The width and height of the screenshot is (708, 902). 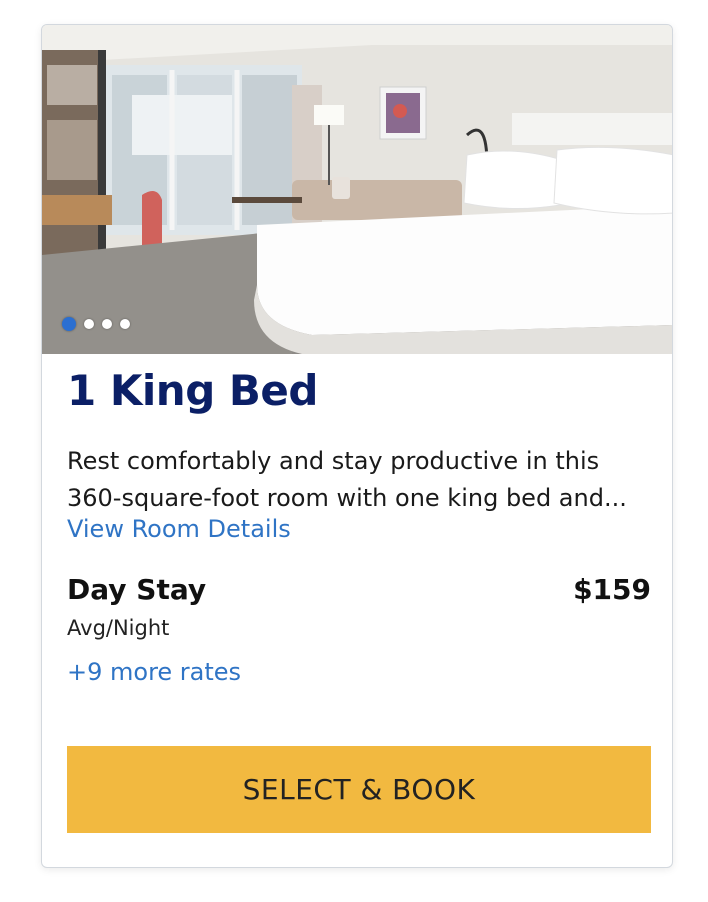 What do you see at coordinates (118, 628) in the screenshot?
I see `rate-unit: Avg/Night` at bounding box center [118, 628].